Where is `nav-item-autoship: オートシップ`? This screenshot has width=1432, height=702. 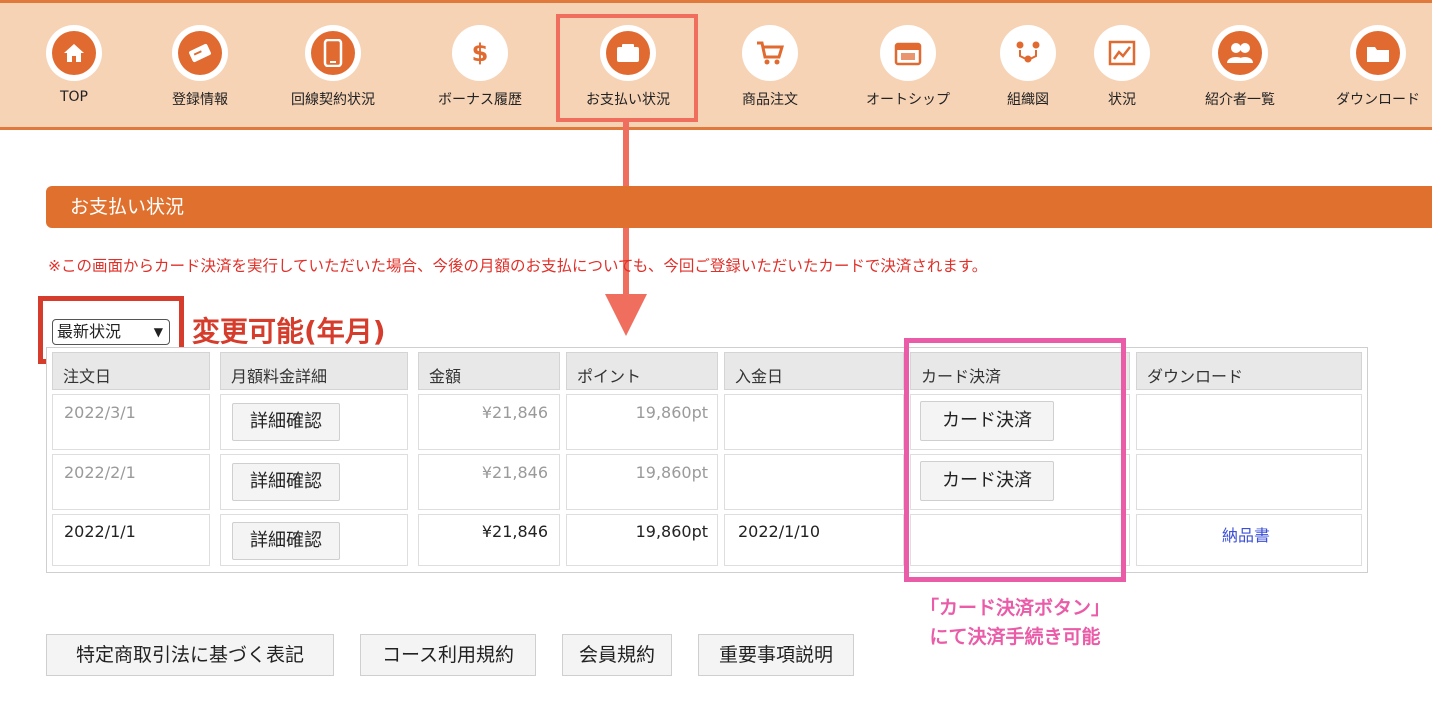 nav-item-autoship: オートシップ is located at coordinates (908, 65).